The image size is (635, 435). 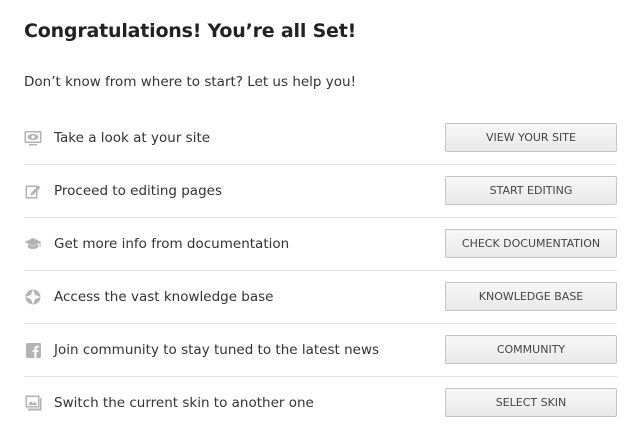 What do you see at coordinates (33, 138) in the screenshot?
I see `eye-icon` at bounding box center [33, 138].